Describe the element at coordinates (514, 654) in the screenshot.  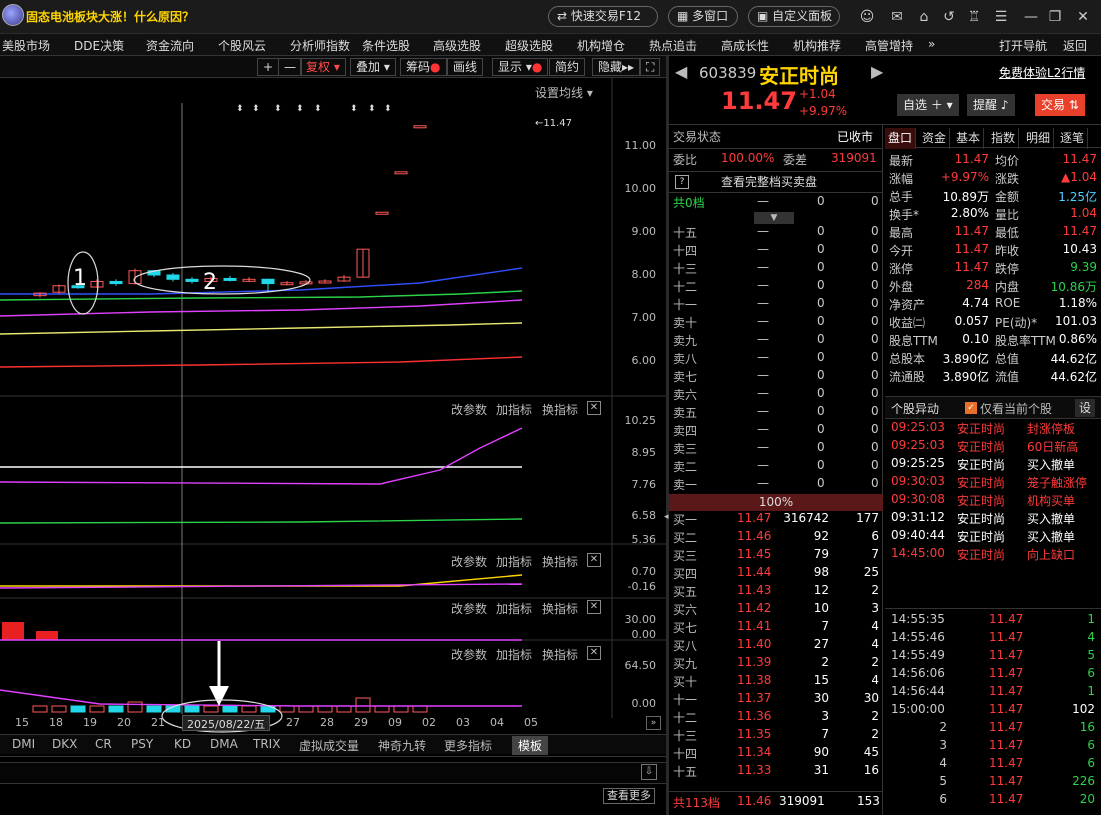
I see `panel5-add-indicator: 加指标` at that location.